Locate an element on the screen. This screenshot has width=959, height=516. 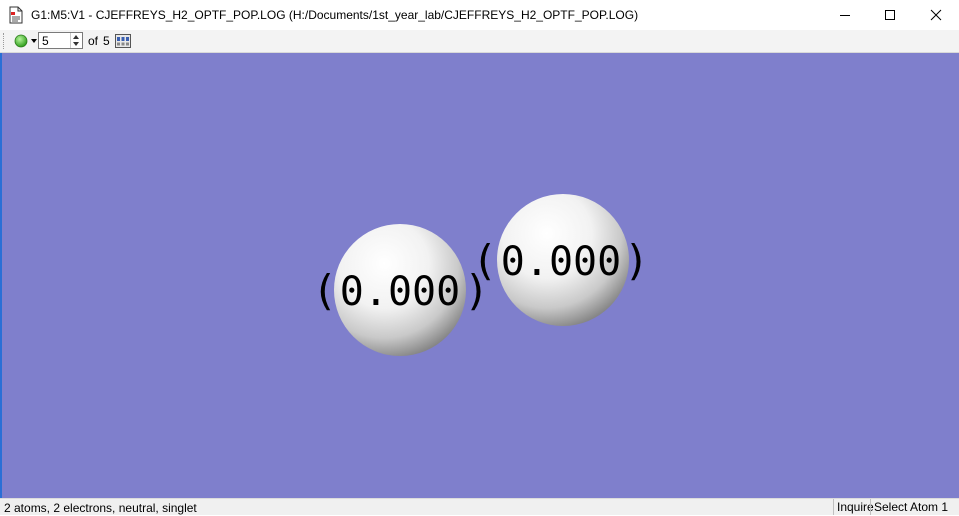
toolbar is located at coordinates (479, 41).